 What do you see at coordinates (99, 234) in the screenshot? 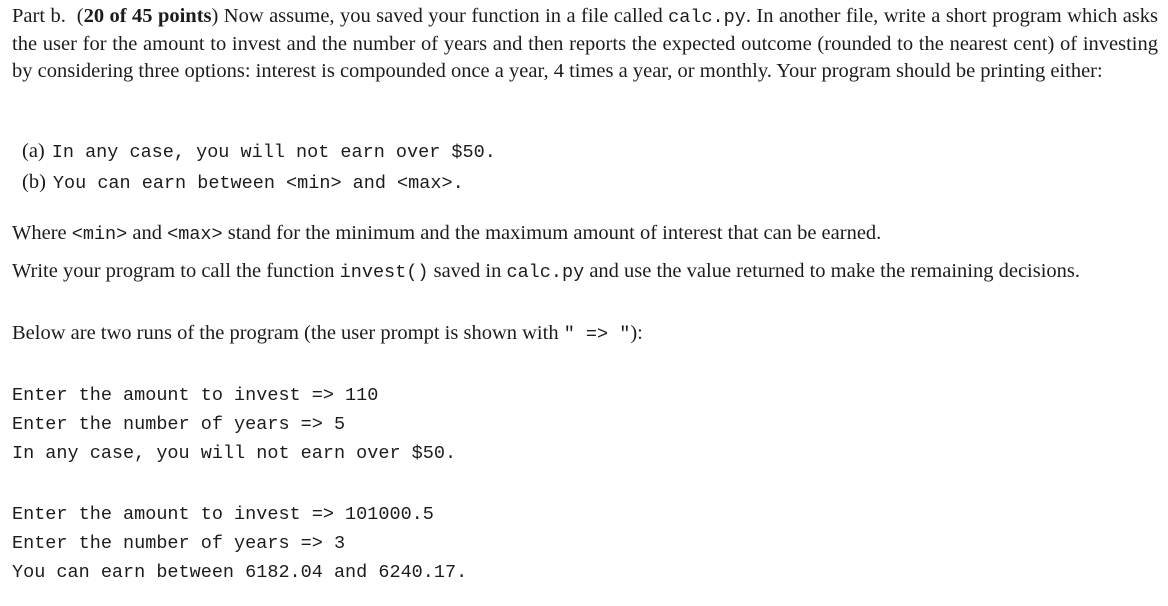
I see `min-code: <min>` at bounding box center [99, 234].